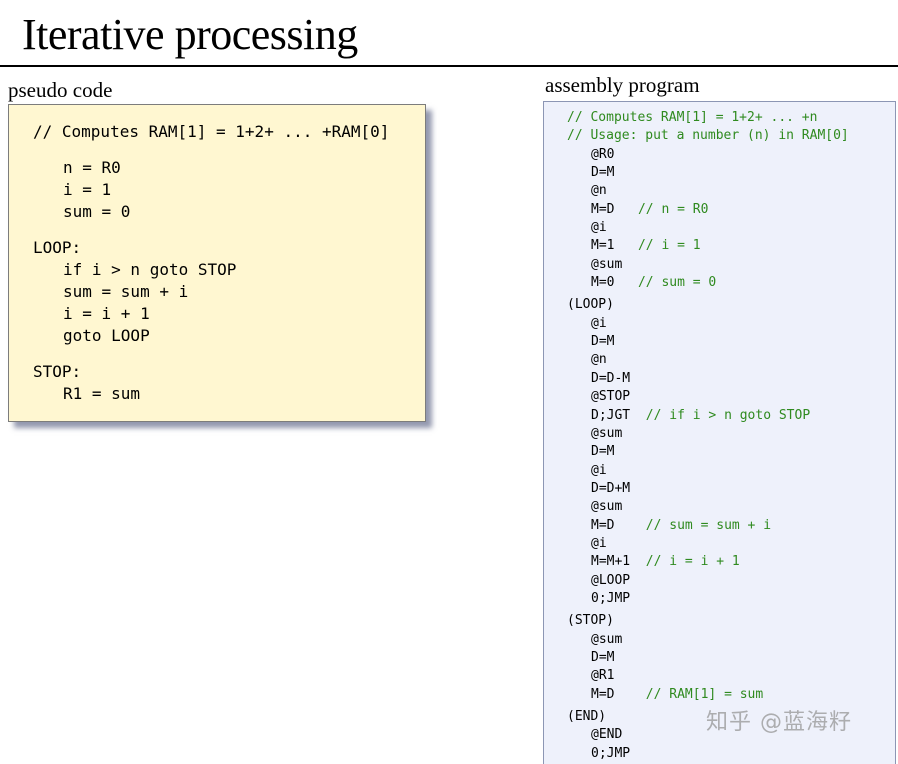 The width and height of the screenshot is (898, 764). Describe the element at coordinates (106, 335) in the screenshot. I see `pseudo-code-line: goto LOOP` at that location.